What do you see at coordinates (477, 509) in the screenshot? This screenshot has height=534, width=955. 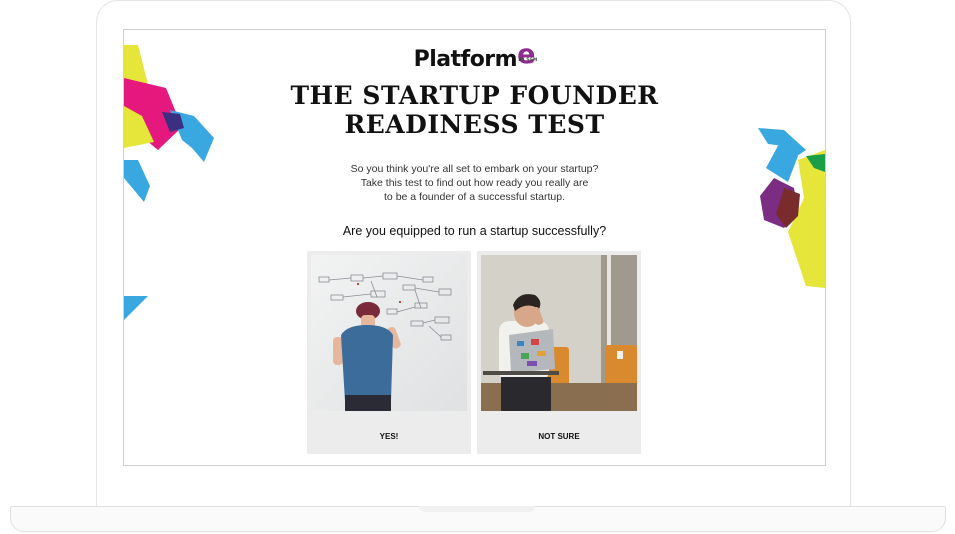 I see `laptop-notch` at bounding box center [477, 509].